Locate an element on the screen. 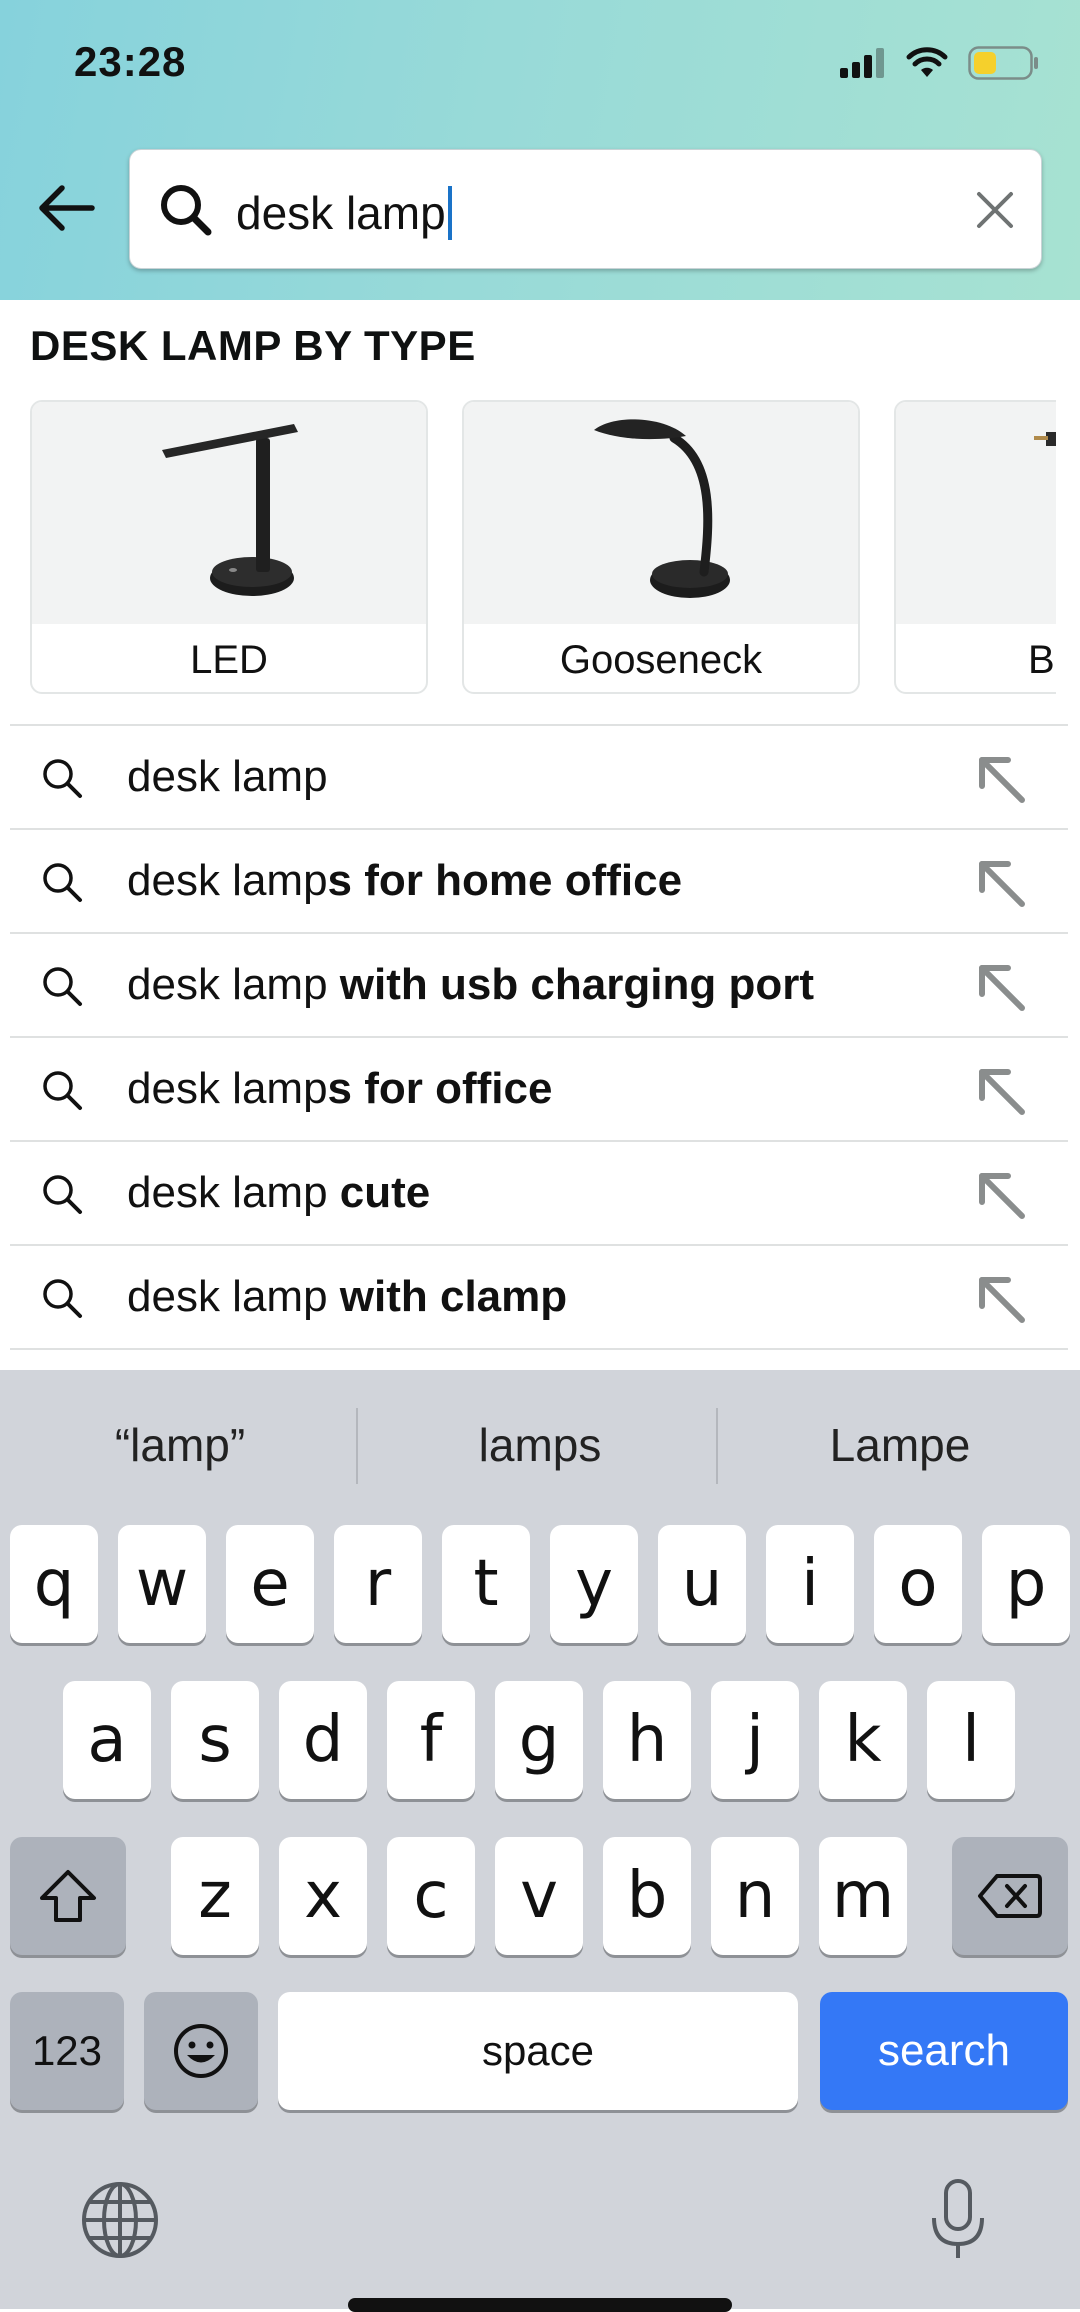 This screenshot has height=2312, width=1080. key-n: n is located at coordinates (755, 1896).